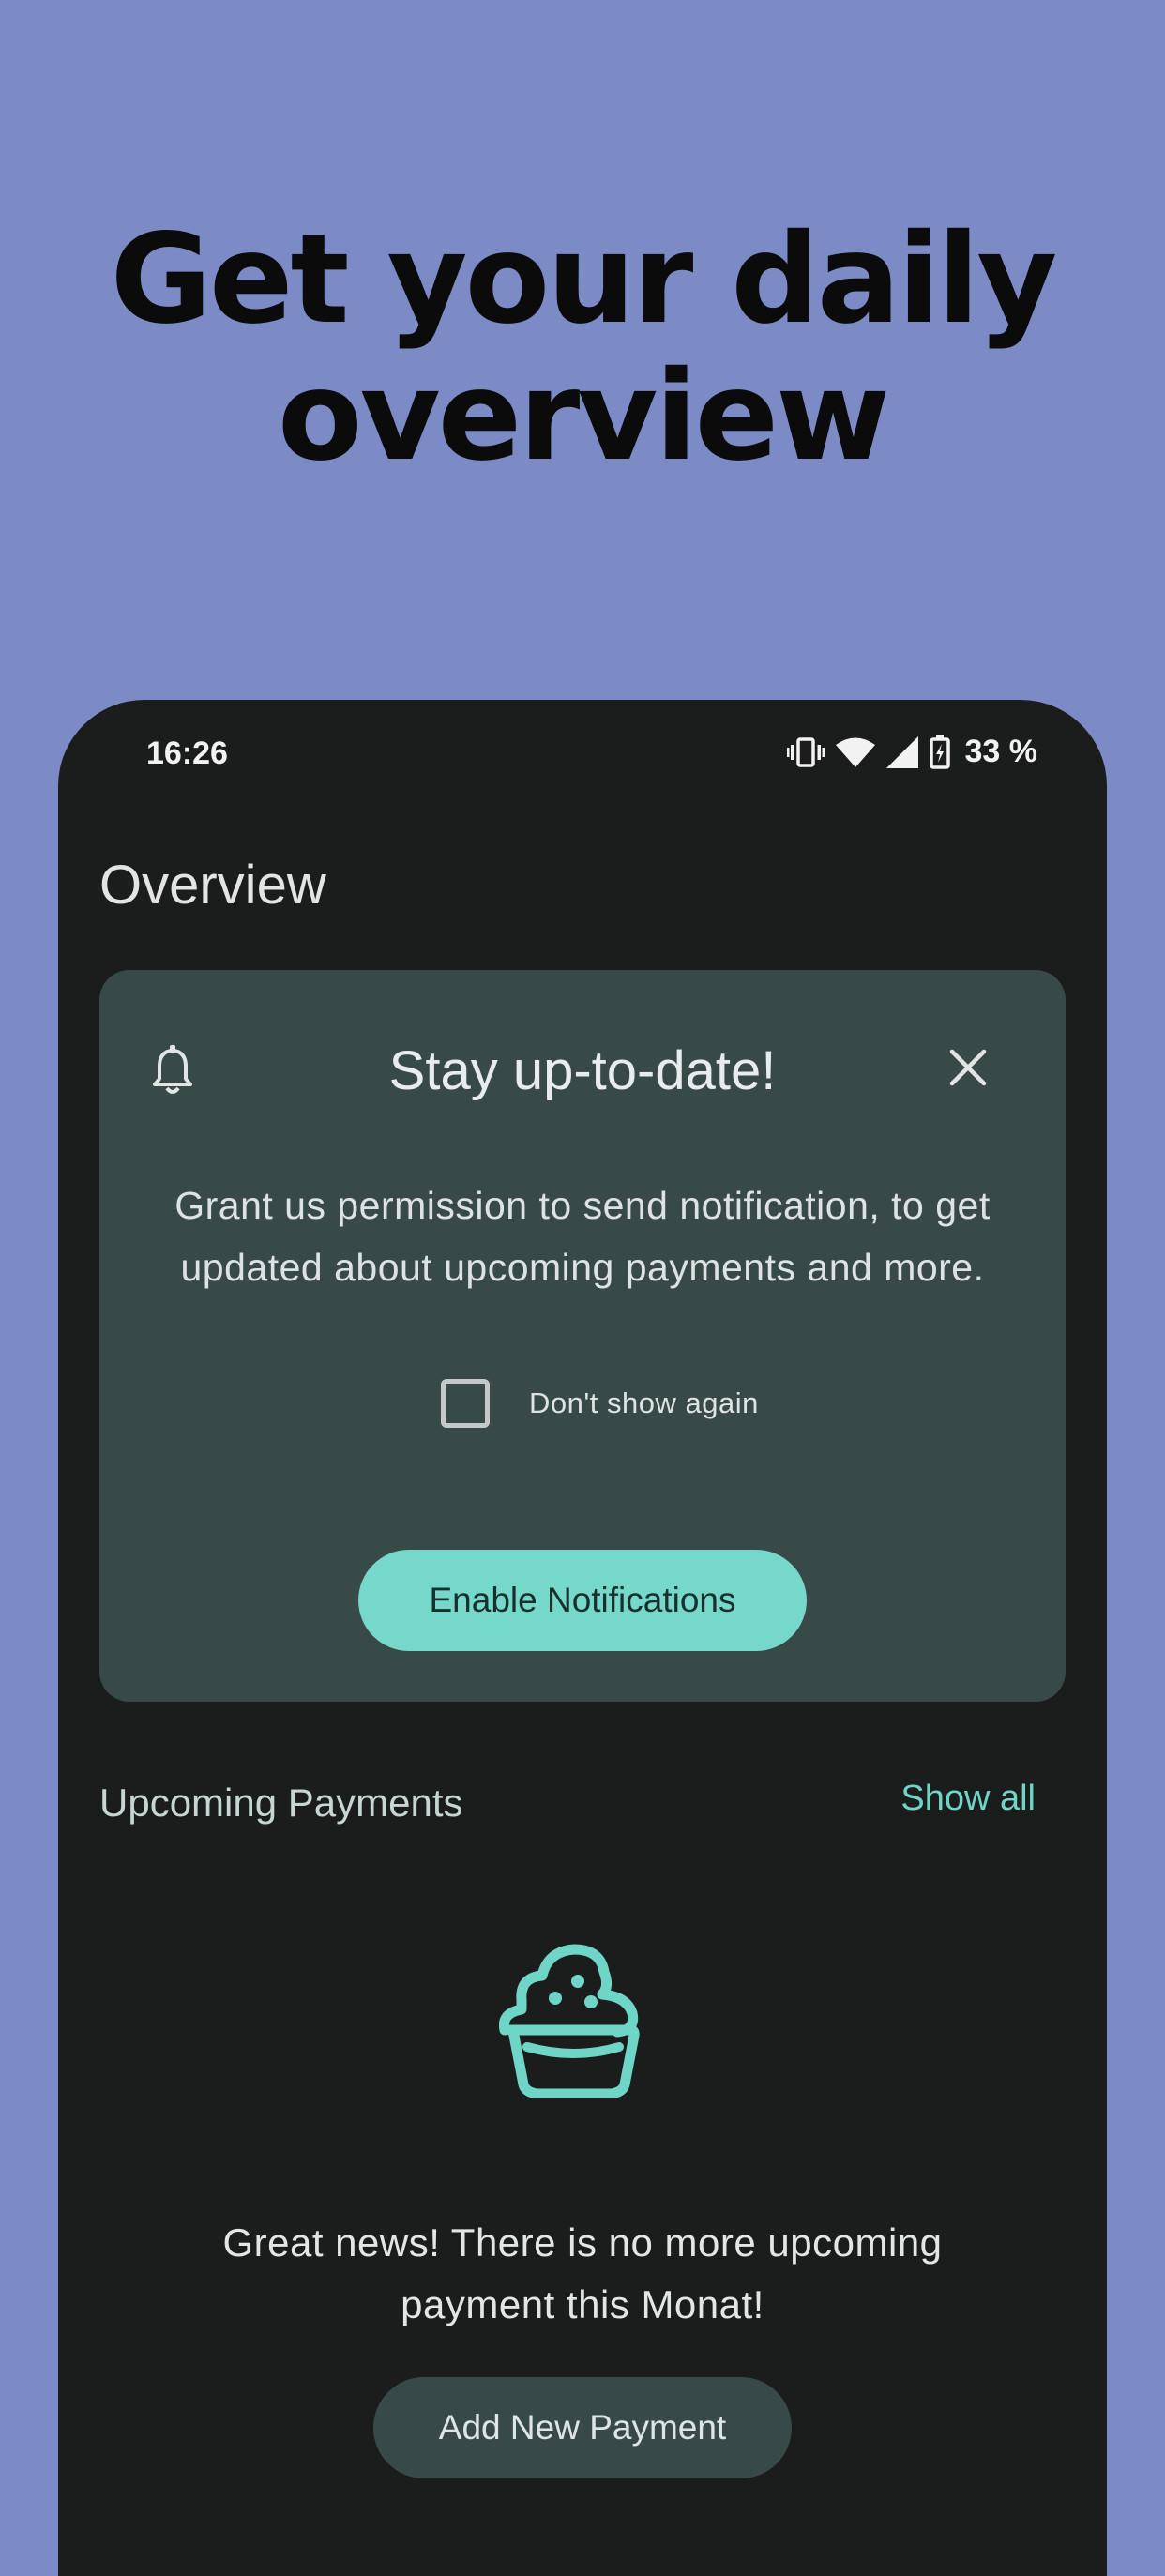 The image size is (1165, 2576). What do you see at coordinates (187, 753) in the screenshot?
I see `status-time: 16:26` at bounding box center [187, 753].